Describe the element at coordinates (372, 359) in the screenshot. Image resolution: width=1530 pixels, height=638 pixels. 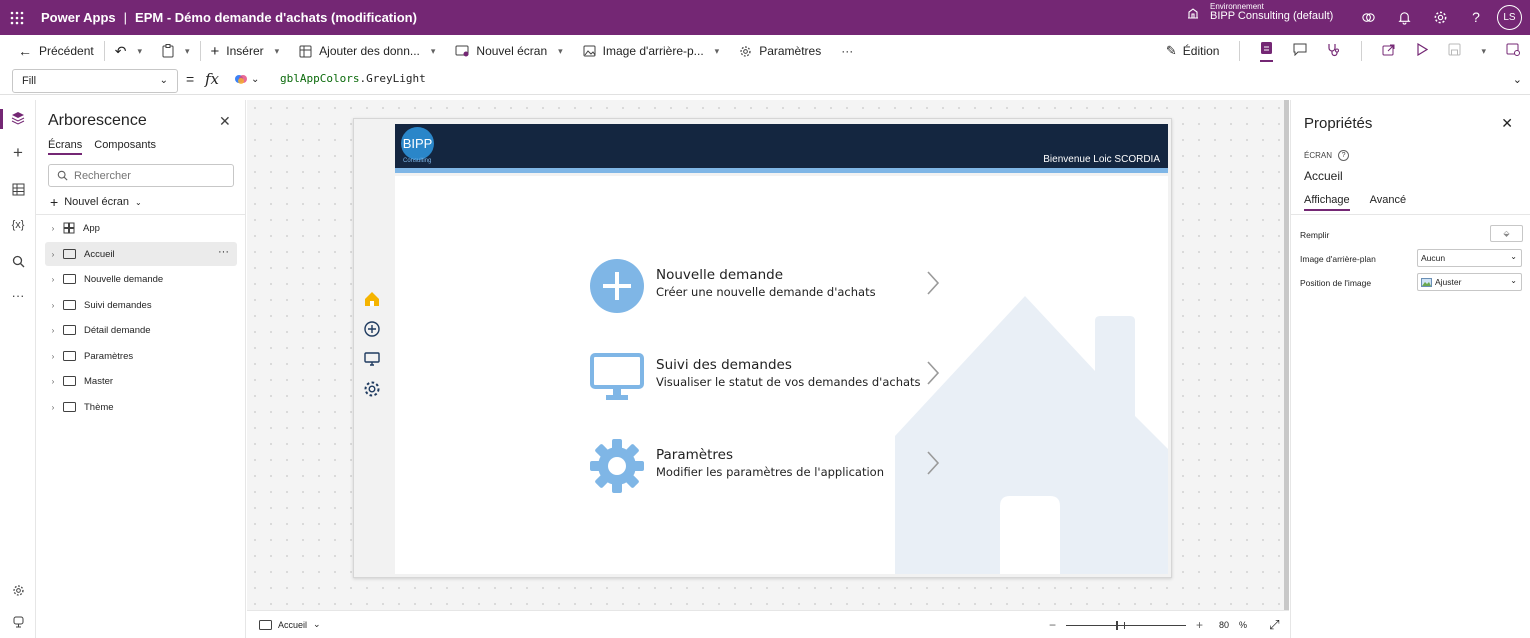
I see `monitor-icon` at that location.